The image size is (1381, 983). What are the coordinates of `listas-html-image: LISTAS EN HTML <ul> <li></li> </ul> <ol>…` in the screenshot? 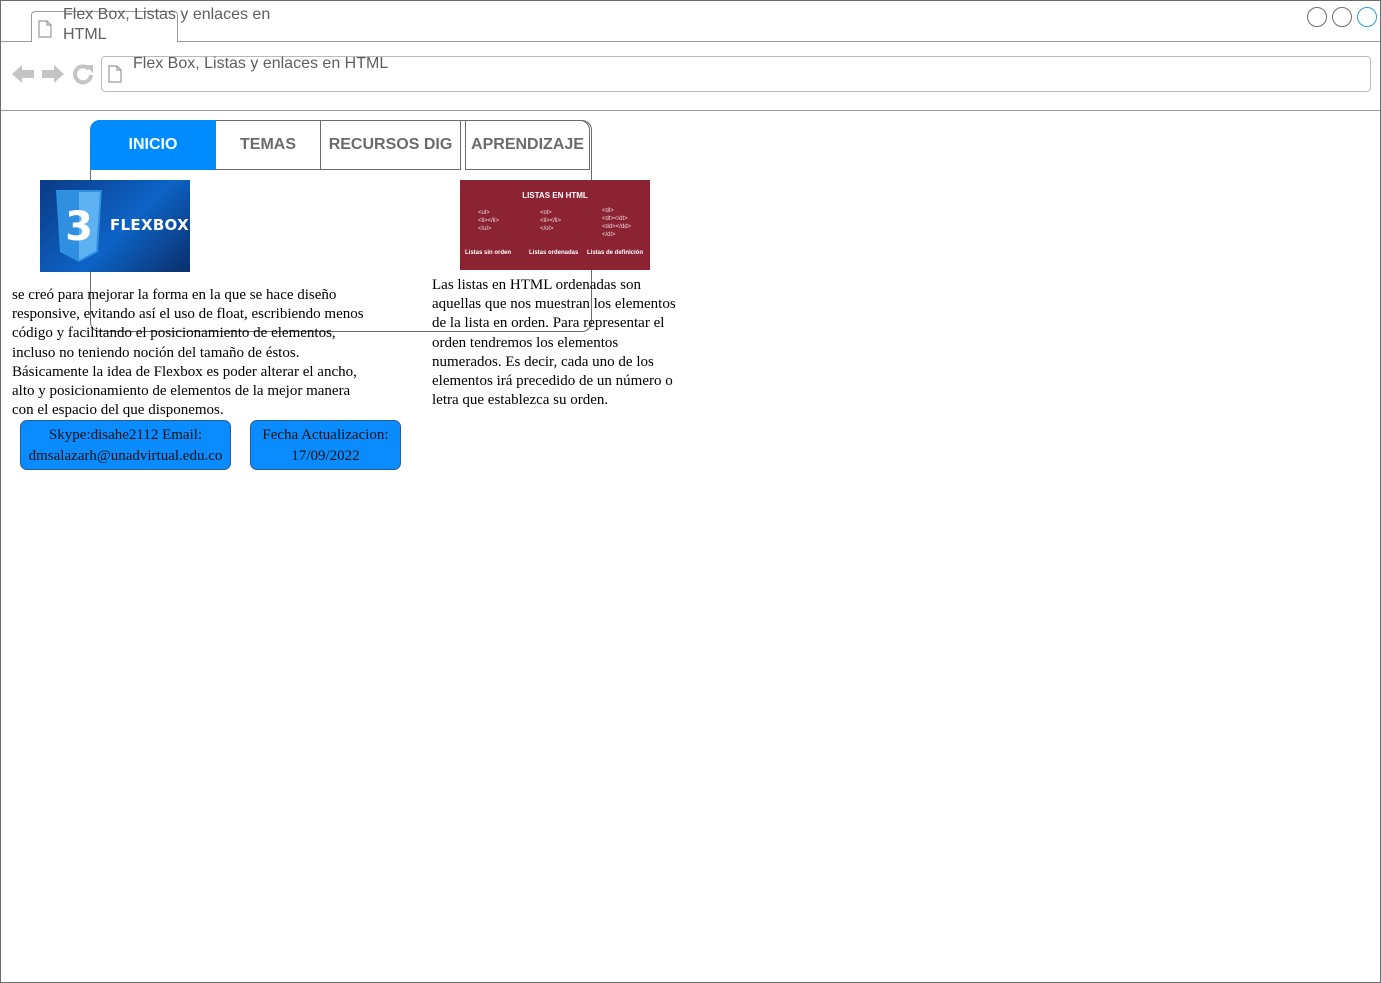 It's located at (555, 225).